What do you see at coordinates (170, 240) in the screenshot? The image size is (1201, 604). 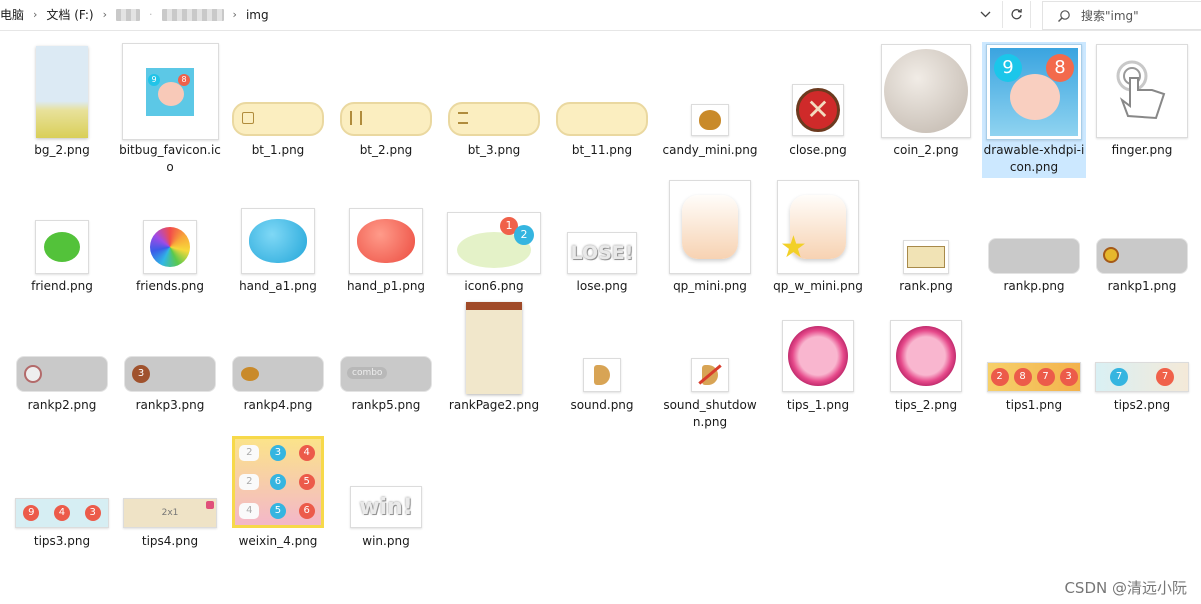 I see `file-item: friends.png` at bounding box center [170, 240].